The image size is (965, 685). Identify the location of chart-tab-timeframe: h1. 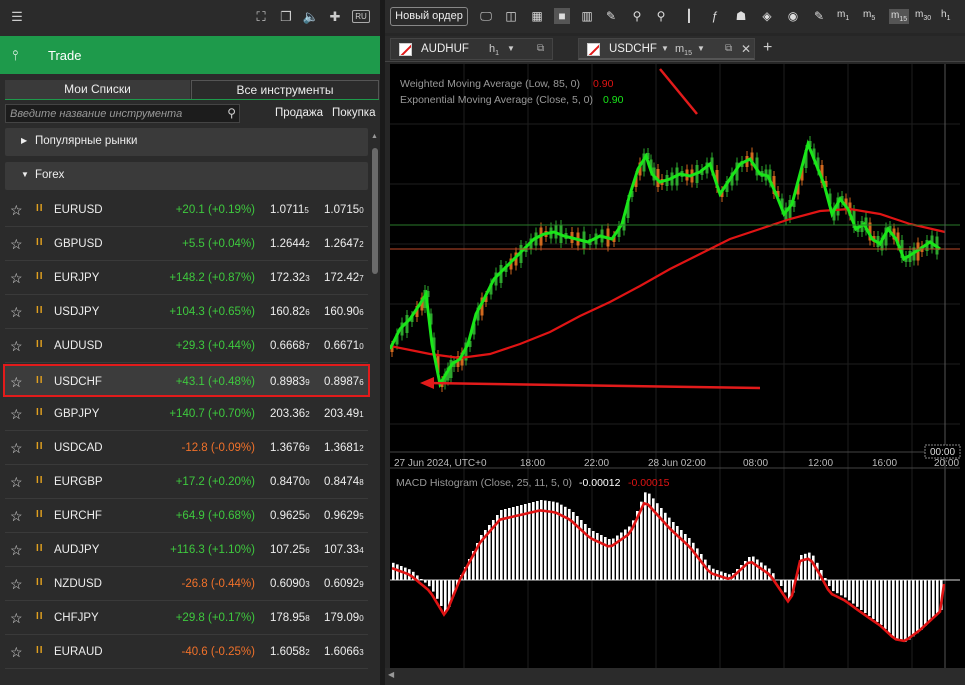
(494, 50).